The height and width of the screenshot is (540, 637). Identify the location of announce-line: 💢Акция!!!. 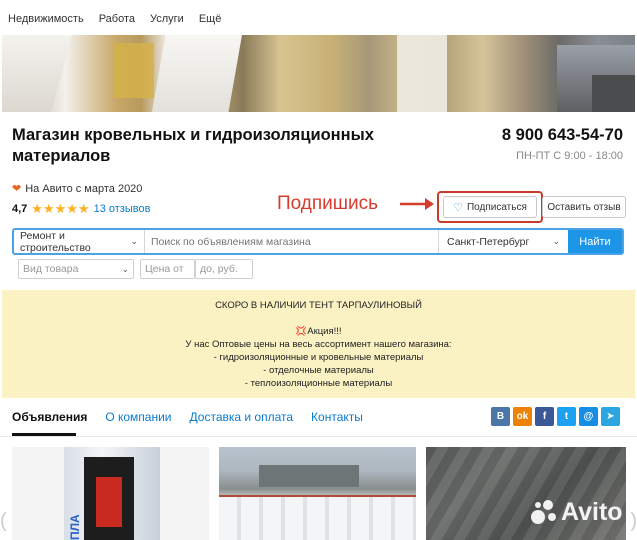
(318, 331).